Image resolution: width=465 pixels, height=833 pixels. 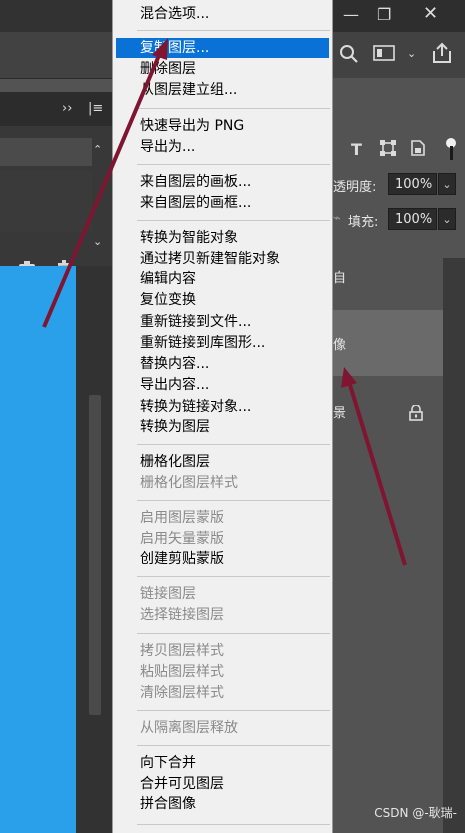 What do you see at coordinates (102, 190) in the screenshot?
I see `arrow-left` at bounding box center [102, 190].